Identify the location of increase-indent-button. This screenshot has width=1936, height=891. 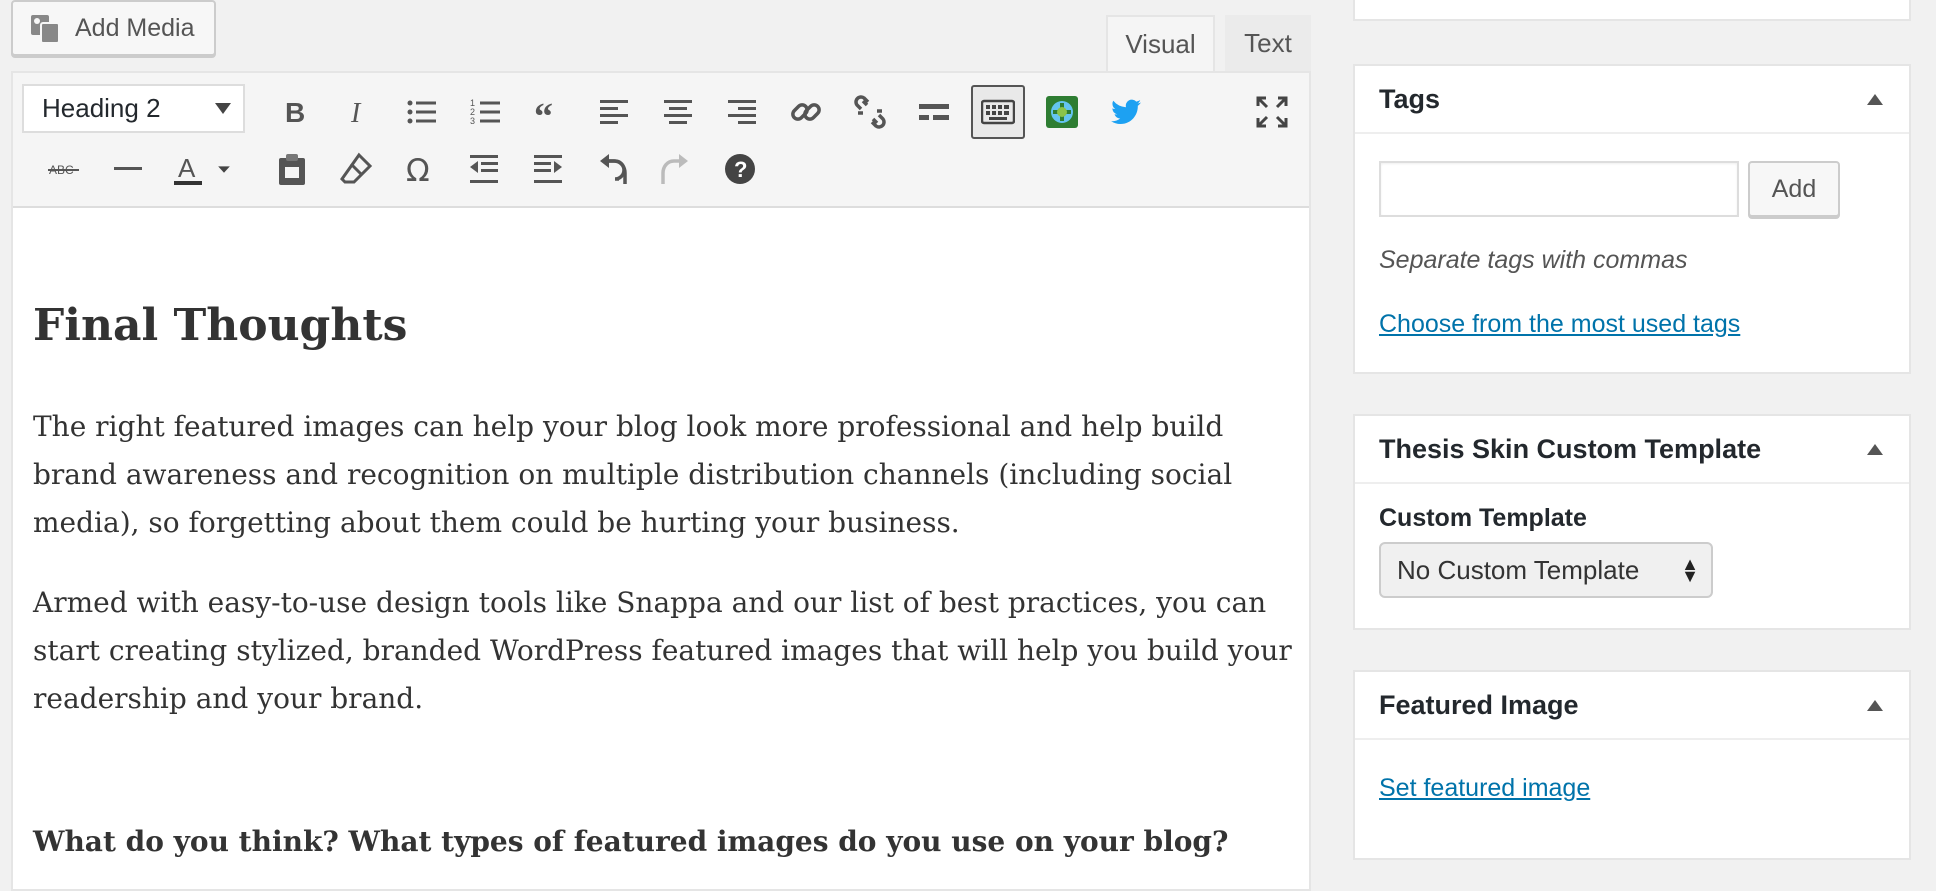
(548, 169).